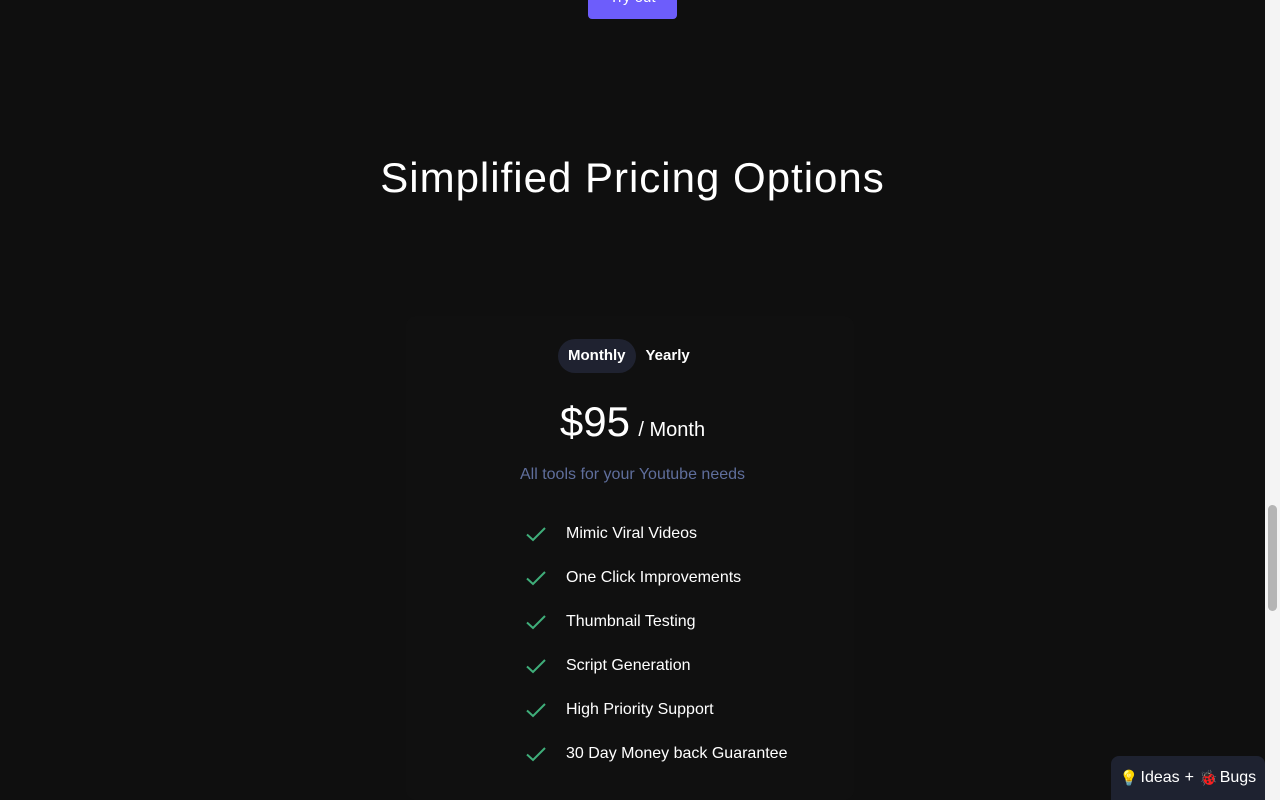  I want to click on feature-item: High Priority Support, so click(655, 710).